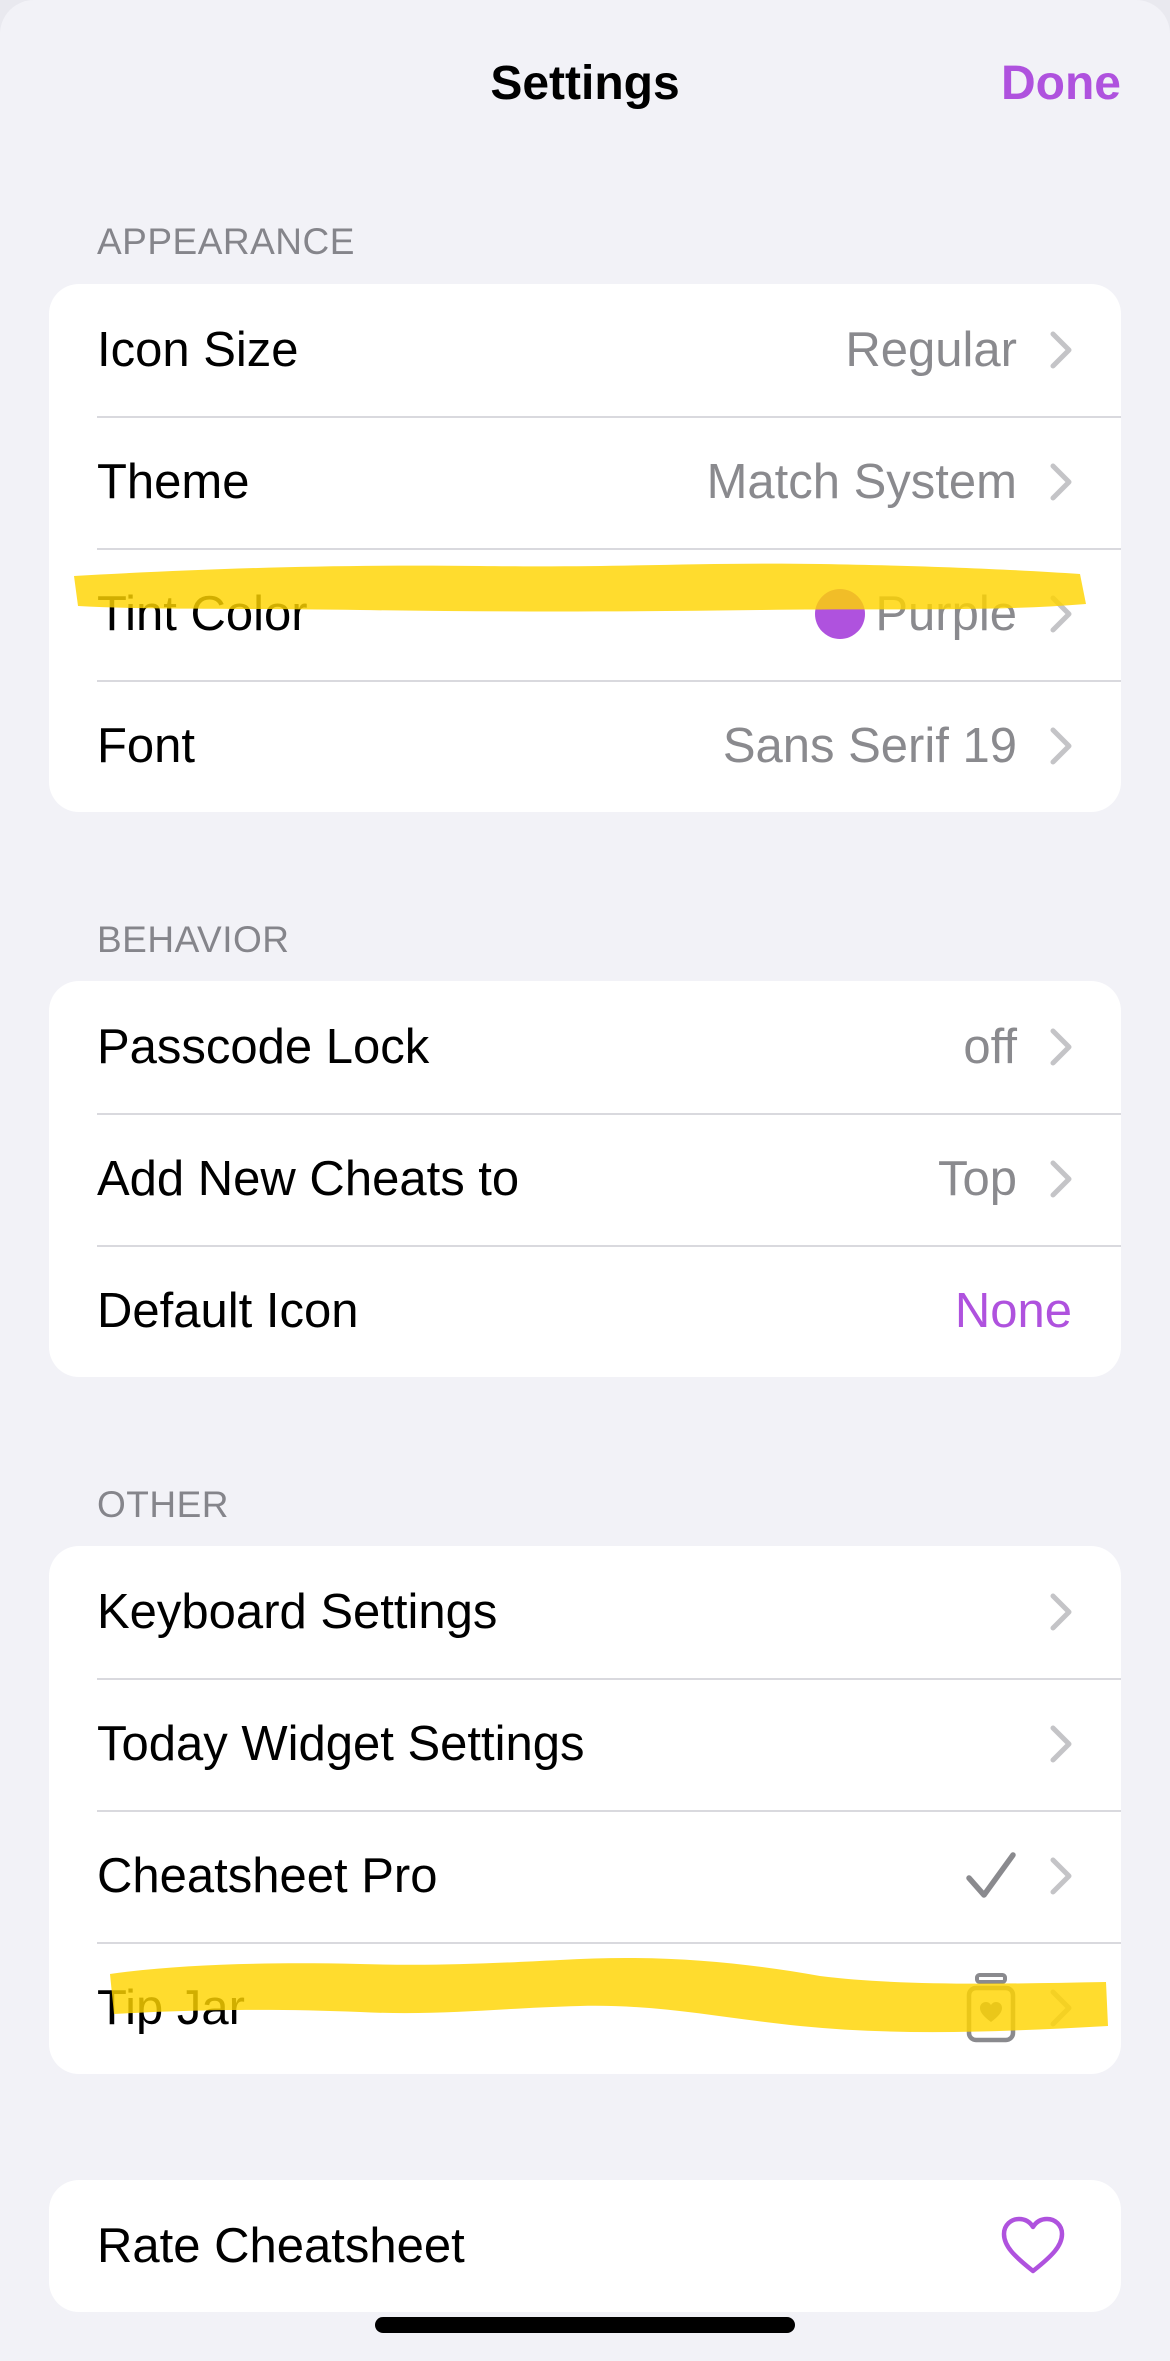 Image resolution: width=1170 pixels, height=2361 pixels. I want to click on today-widget-settings-row: Today Widget Settings, so click(585, 1744).